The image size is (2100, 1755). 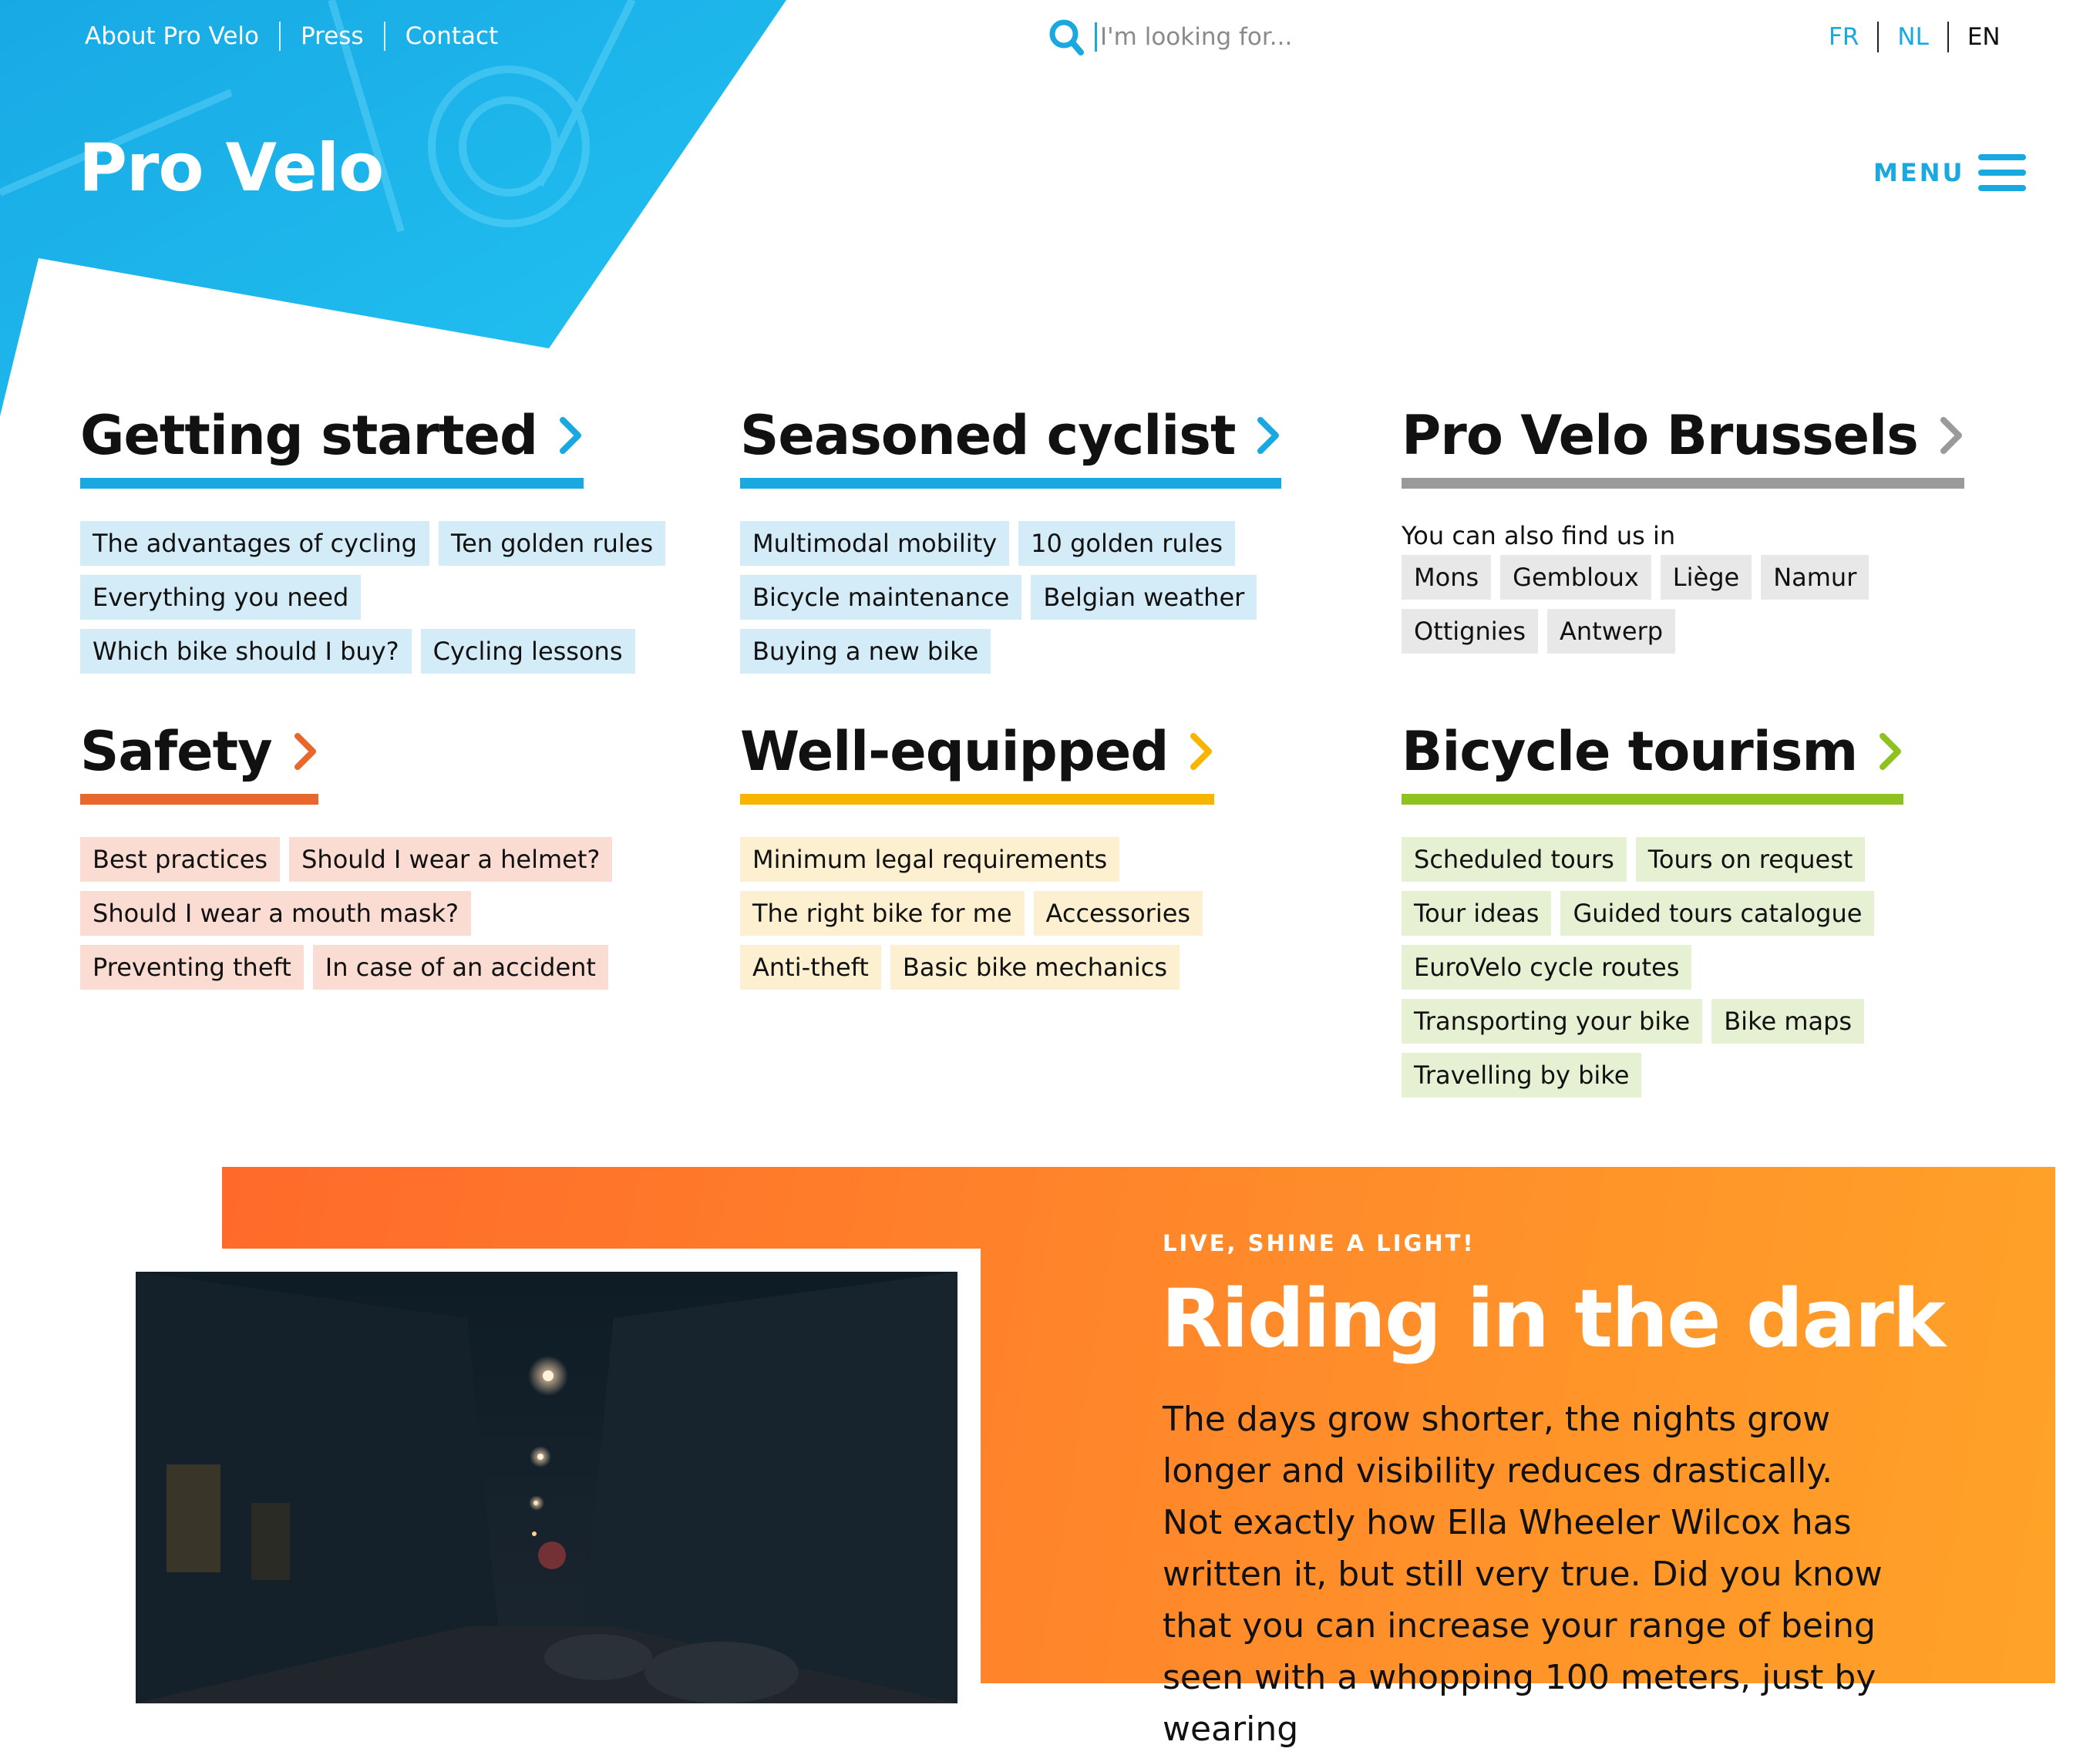 What do you see at coordinates (1575, 577) in the screenshot?
I see `tag-link: Gembloux` at bounding box center [1575, 577].